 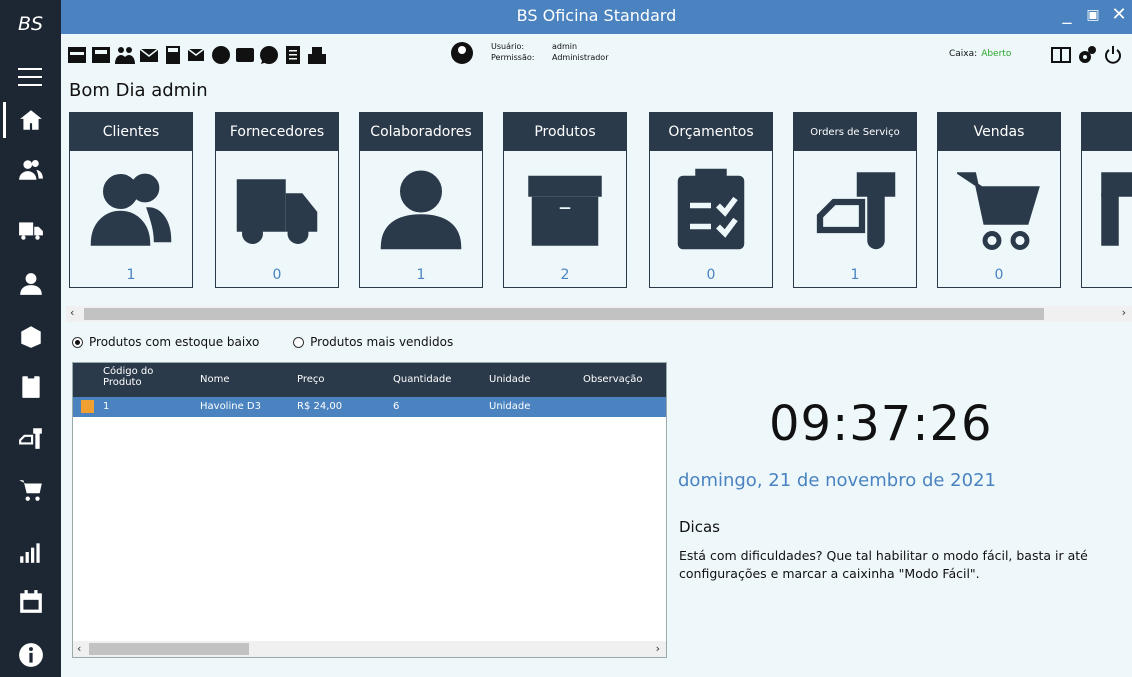 I want to click on card-produtos: Produtos 2, so click(x=565, y=200).